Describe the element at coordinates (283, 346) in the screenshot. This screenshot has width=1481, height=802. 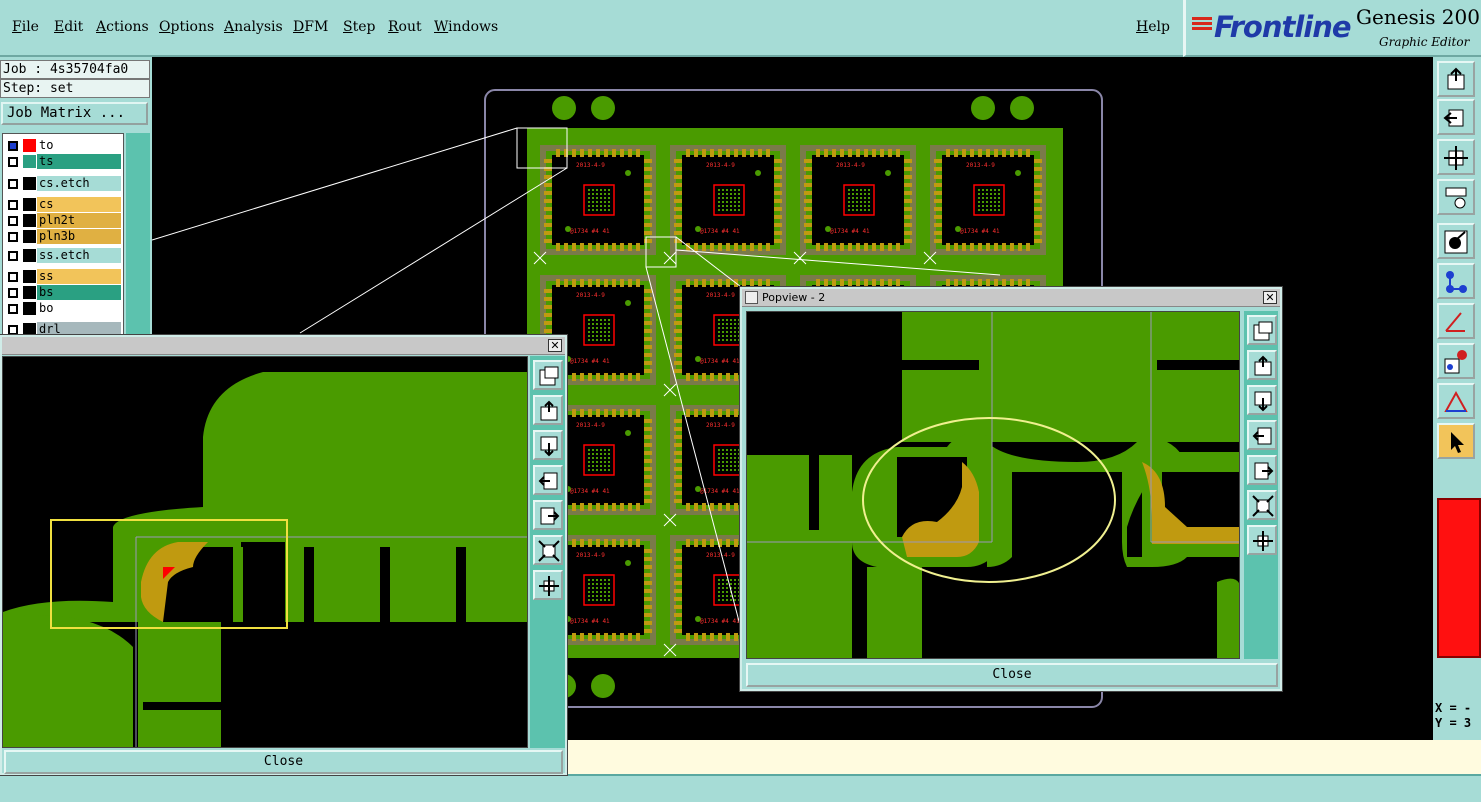
I see `popview-1-titlebar` at that location.